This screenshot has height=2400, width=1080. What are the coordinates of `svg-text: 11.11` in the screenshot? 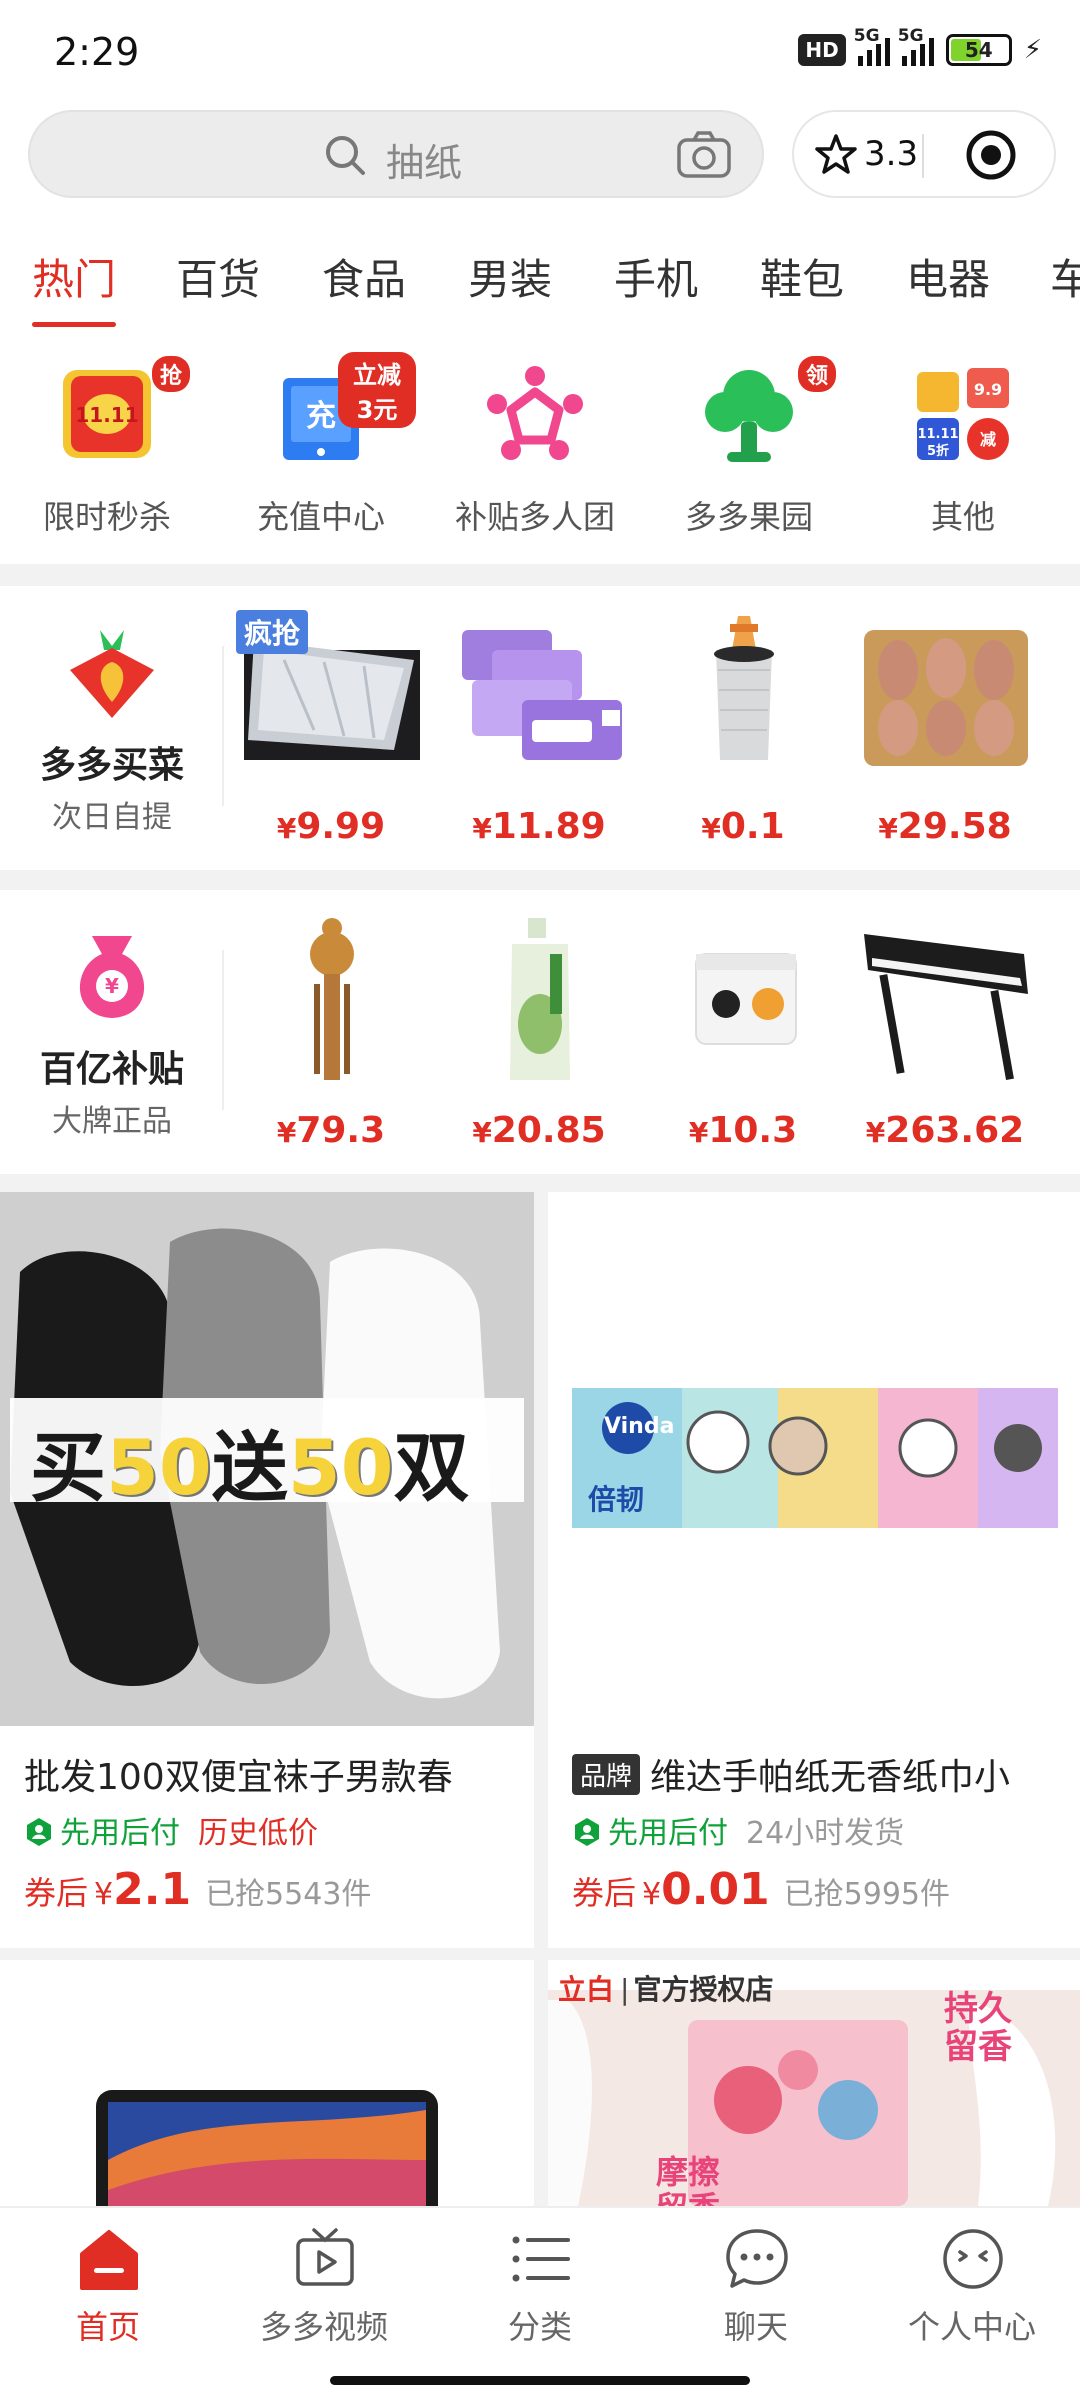 It's located at (106, 415).